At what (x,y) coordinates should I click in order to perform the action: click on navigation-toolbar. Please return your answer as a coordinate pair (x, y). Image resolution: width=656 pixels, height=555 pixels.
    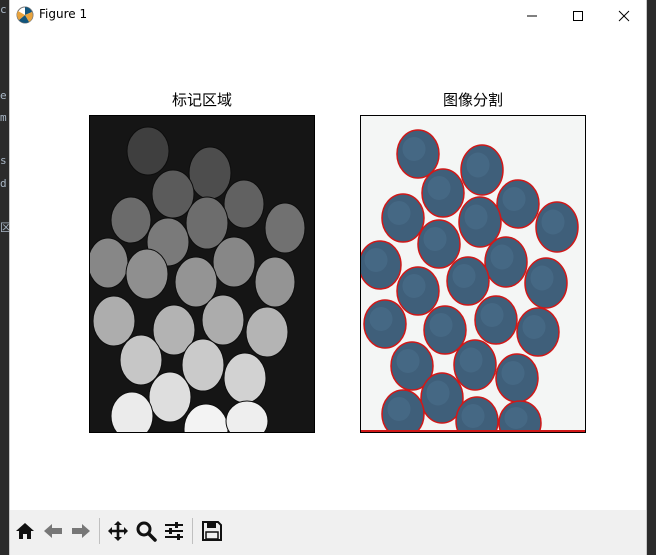
    Looking at the image, I should click on (328, 532).